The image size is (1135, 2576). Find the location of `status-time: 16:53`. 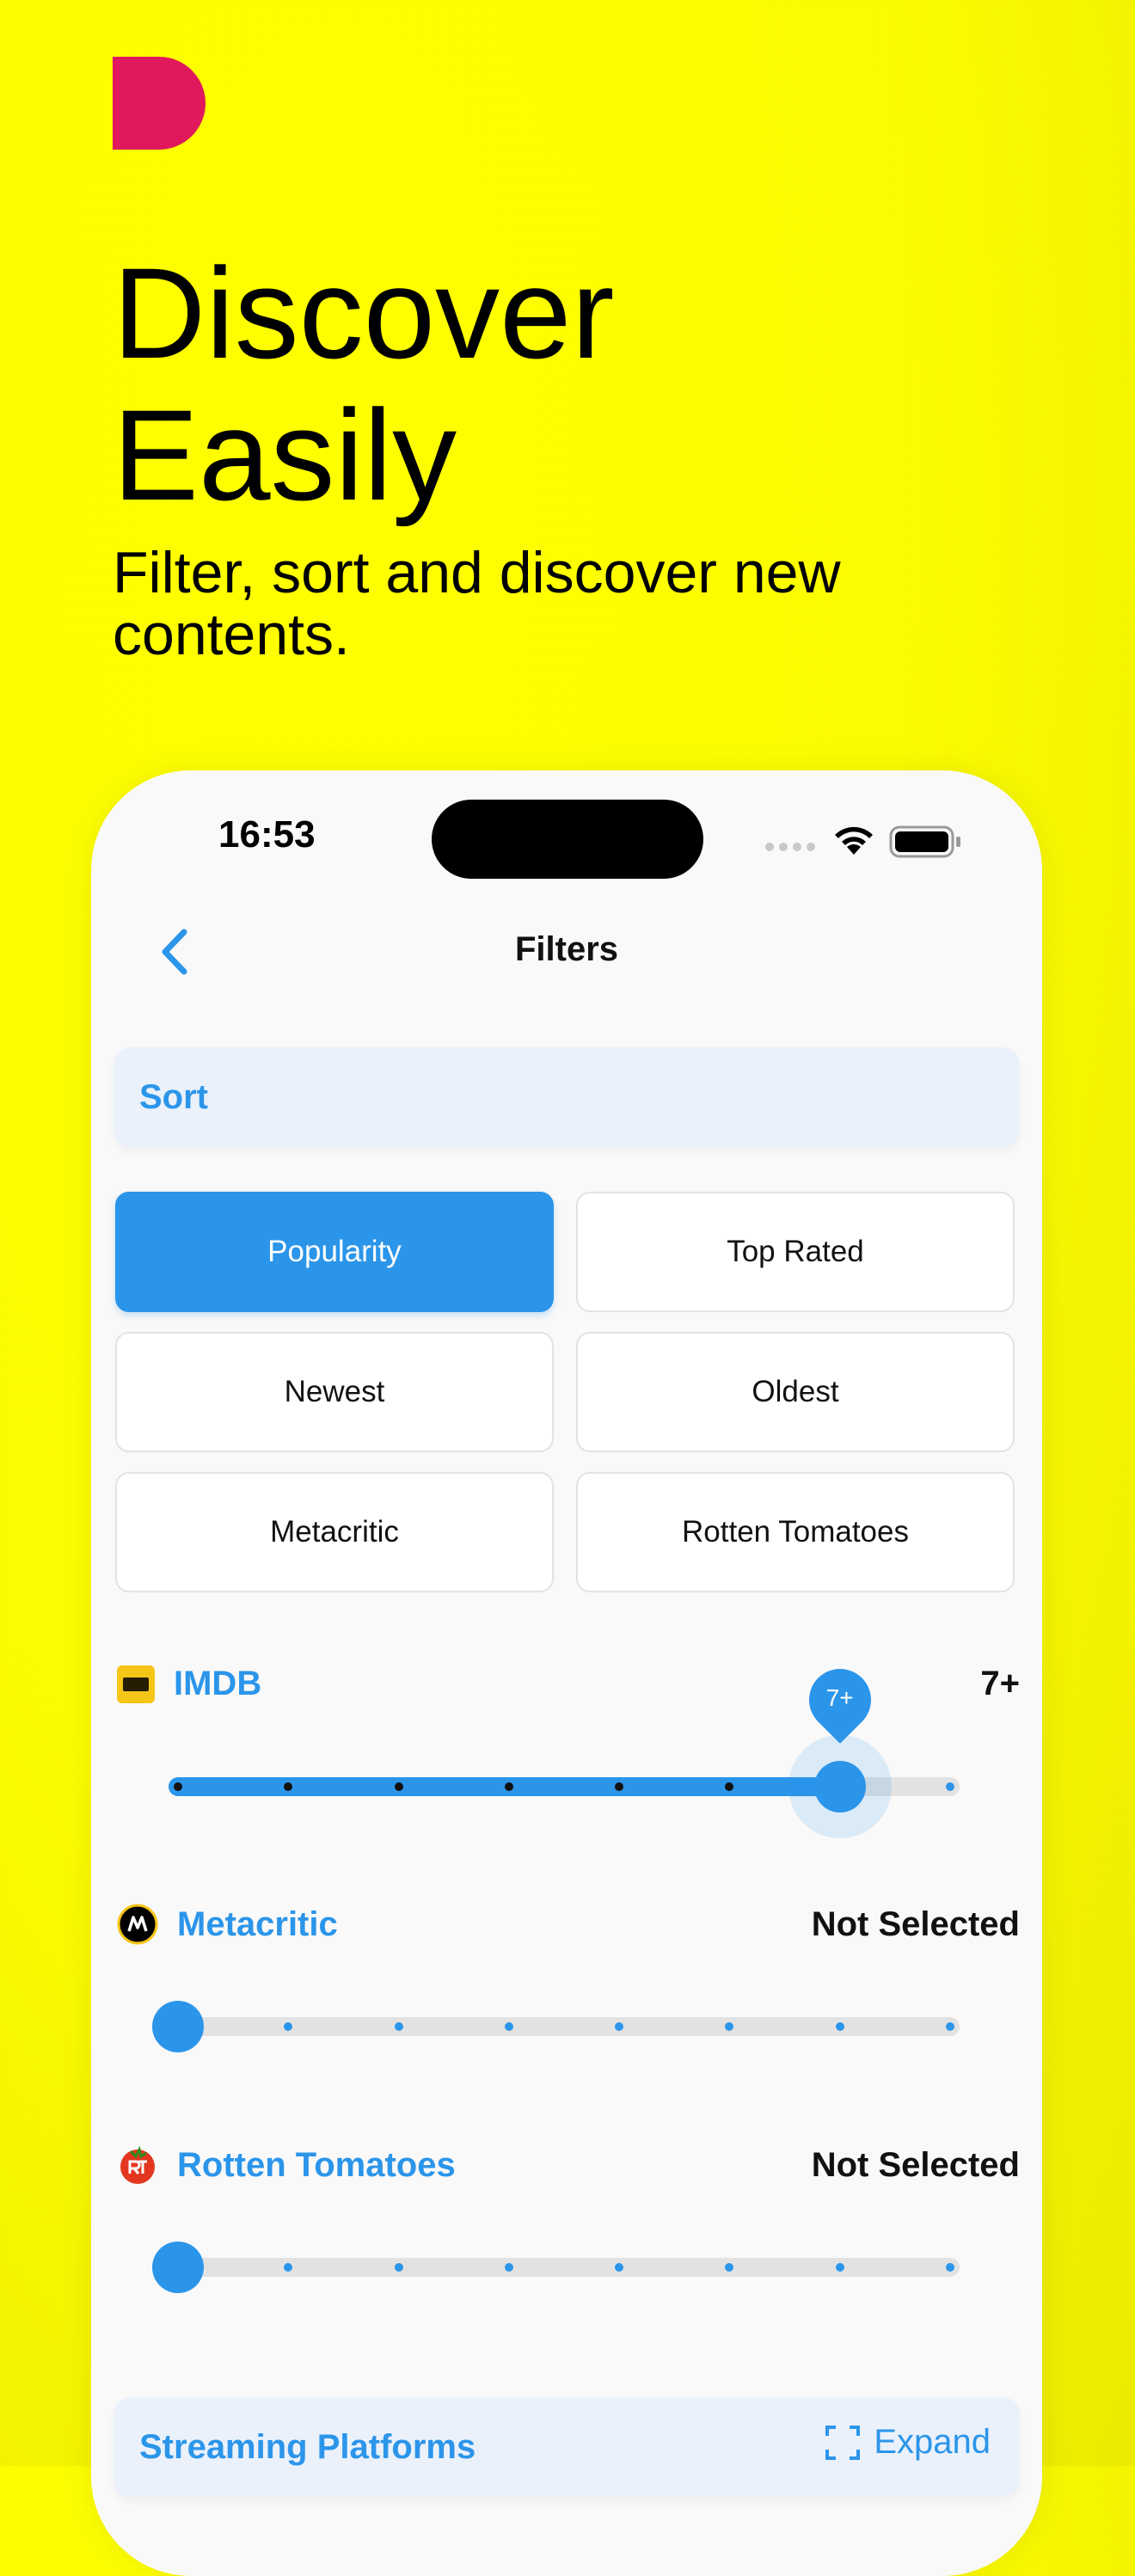

status-time: 16:53 is located at coordinates (267, 835).